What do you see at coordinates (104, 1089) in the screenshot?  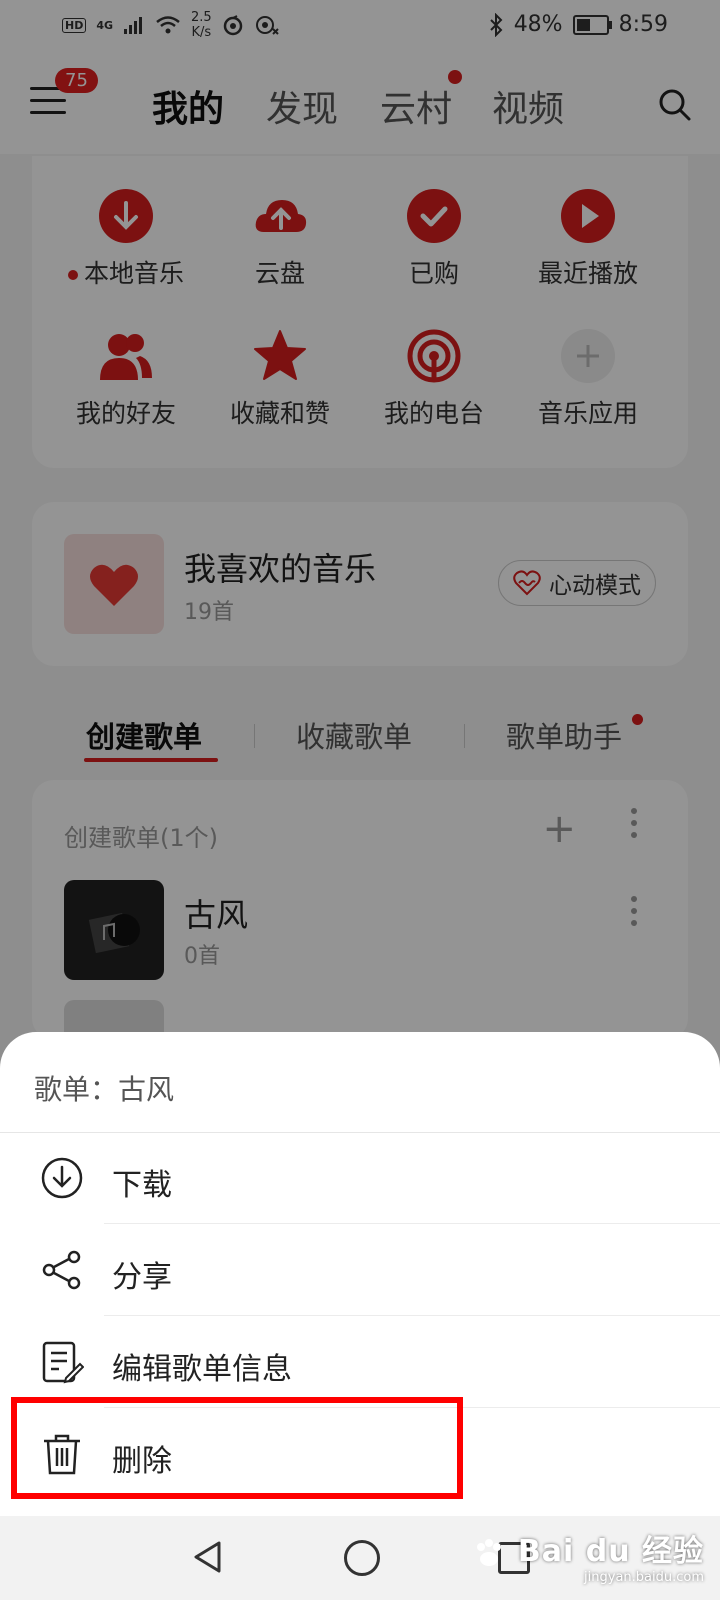 I see `sheet-title: 歌单：古风` at bounding box center [104, 1089].